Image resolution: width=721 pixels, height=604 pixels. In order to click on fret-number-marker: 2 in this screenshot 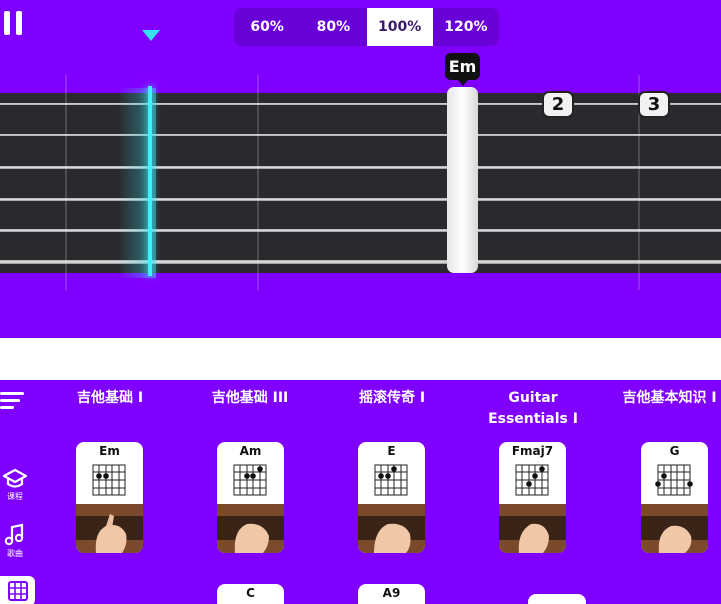, I will do `click(558, 104)`.